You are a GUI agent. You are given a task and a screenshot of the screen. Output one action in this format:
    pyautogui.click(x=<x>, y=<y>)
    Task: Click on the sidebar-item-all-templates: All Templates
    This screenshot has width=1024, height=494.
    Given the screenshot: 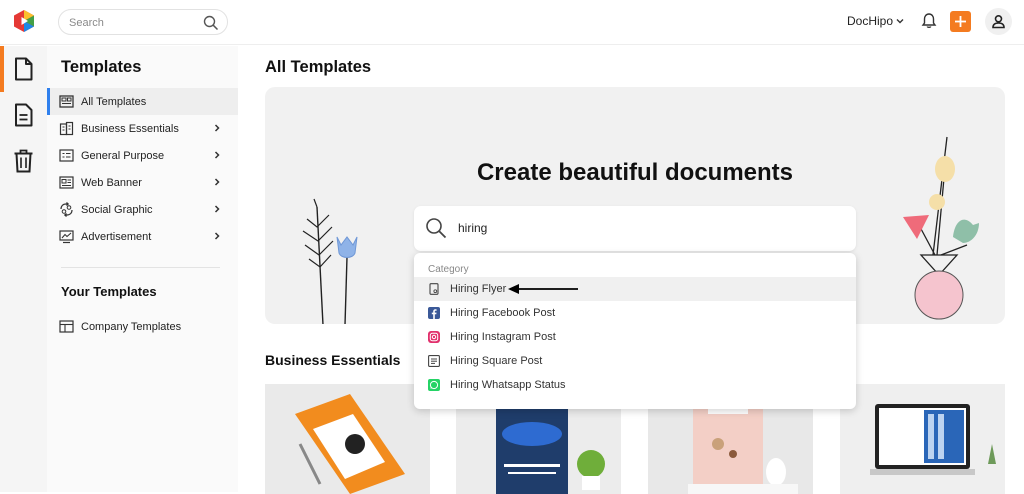 What is the action you would take?
    pyautogui.click(x=142, y=101)
    